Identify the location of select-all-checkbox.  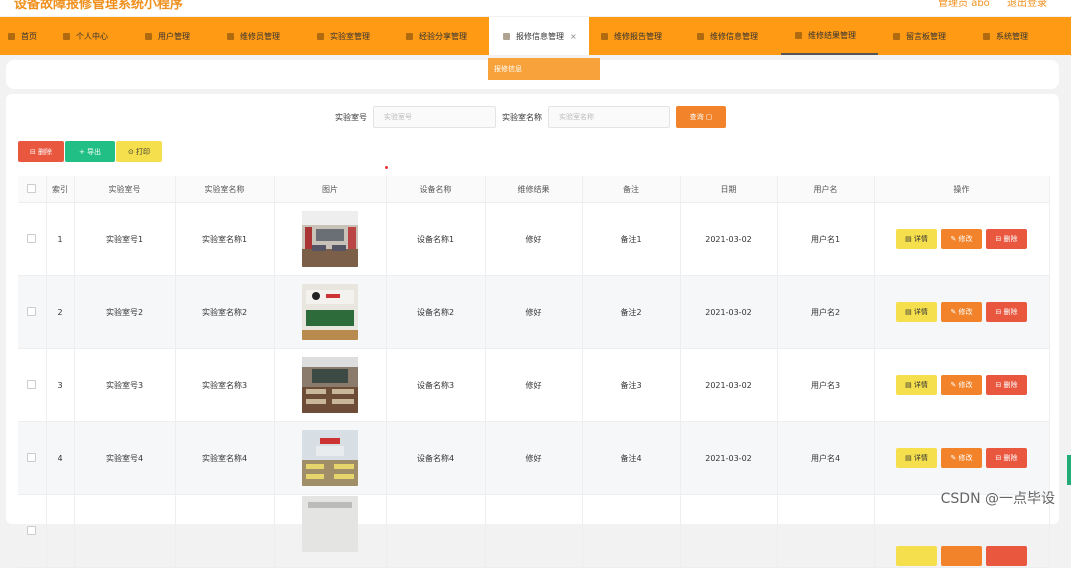
(32, 189).